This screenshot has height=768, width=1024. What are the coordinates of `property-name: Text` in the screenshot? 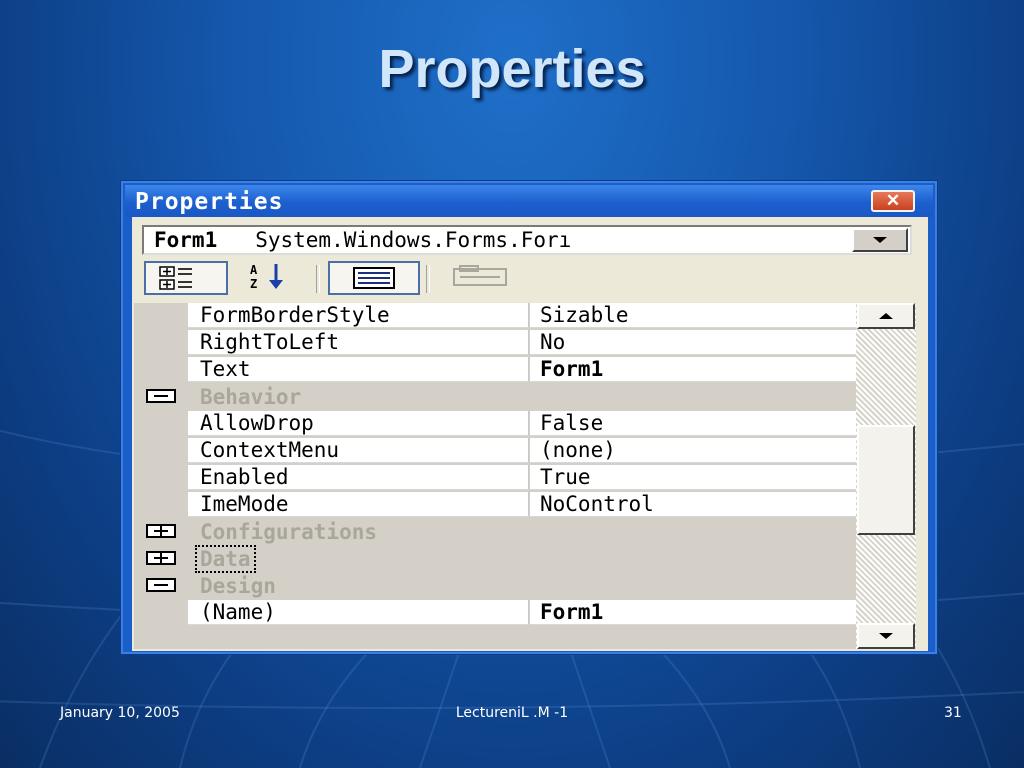 It's located at (358, 369).